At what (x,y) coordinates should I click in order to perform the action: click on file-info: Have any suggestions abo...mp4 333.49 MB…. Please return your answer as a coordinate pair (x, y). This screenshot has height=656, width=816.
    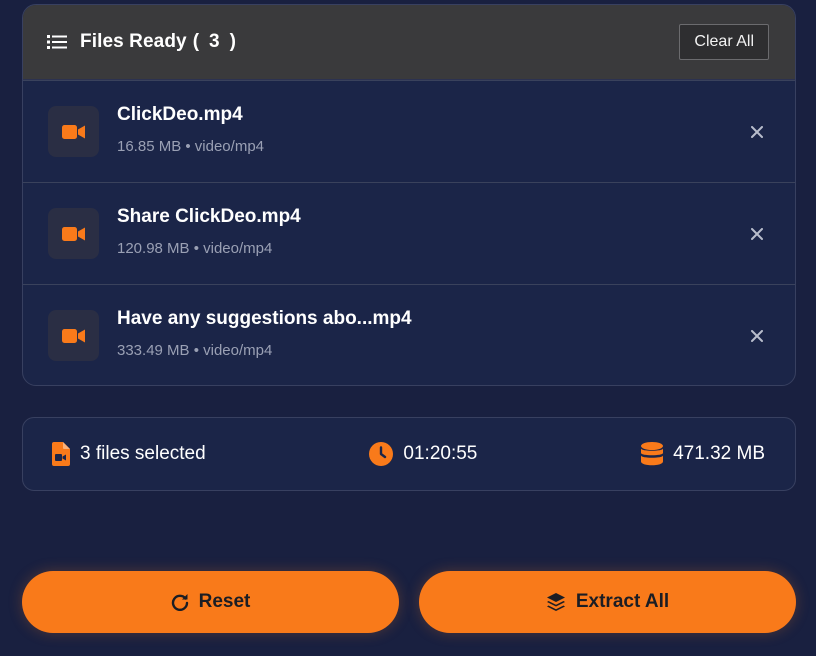
    Looking at the image, I should click on (264, 333).